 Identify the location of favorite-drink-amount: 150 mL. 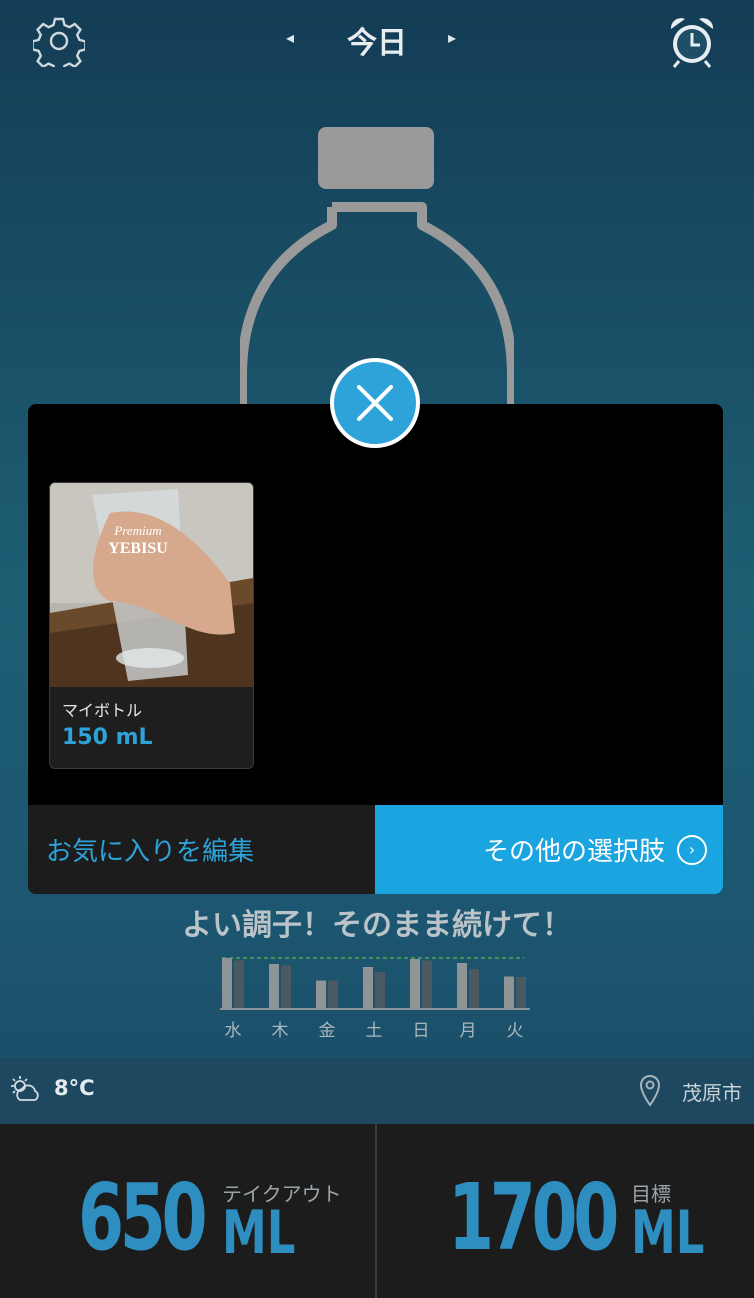
(107, 737).